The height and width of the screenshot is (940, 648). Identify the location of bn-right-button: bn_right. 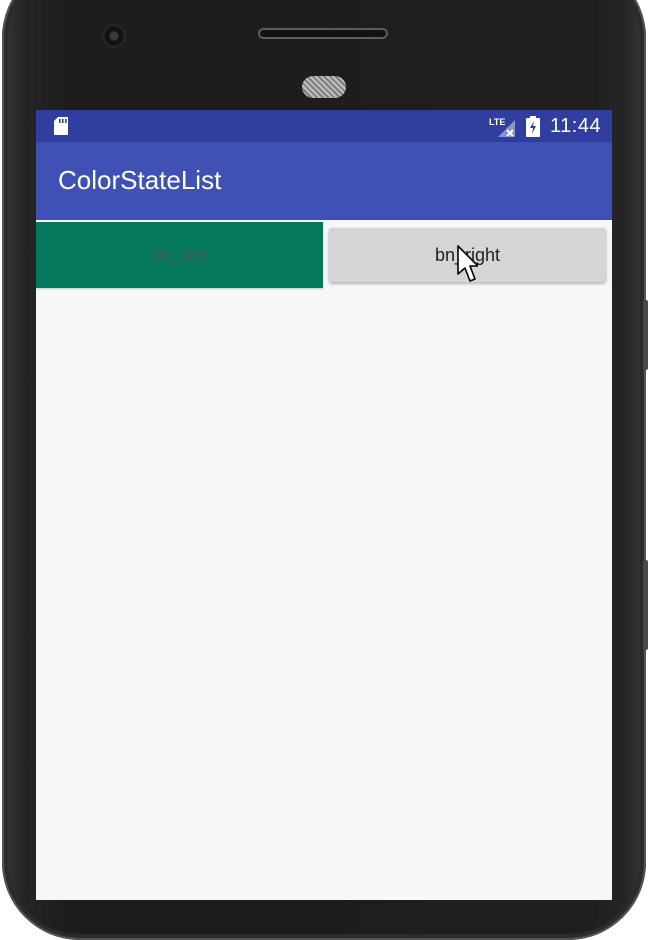
(467, 255).